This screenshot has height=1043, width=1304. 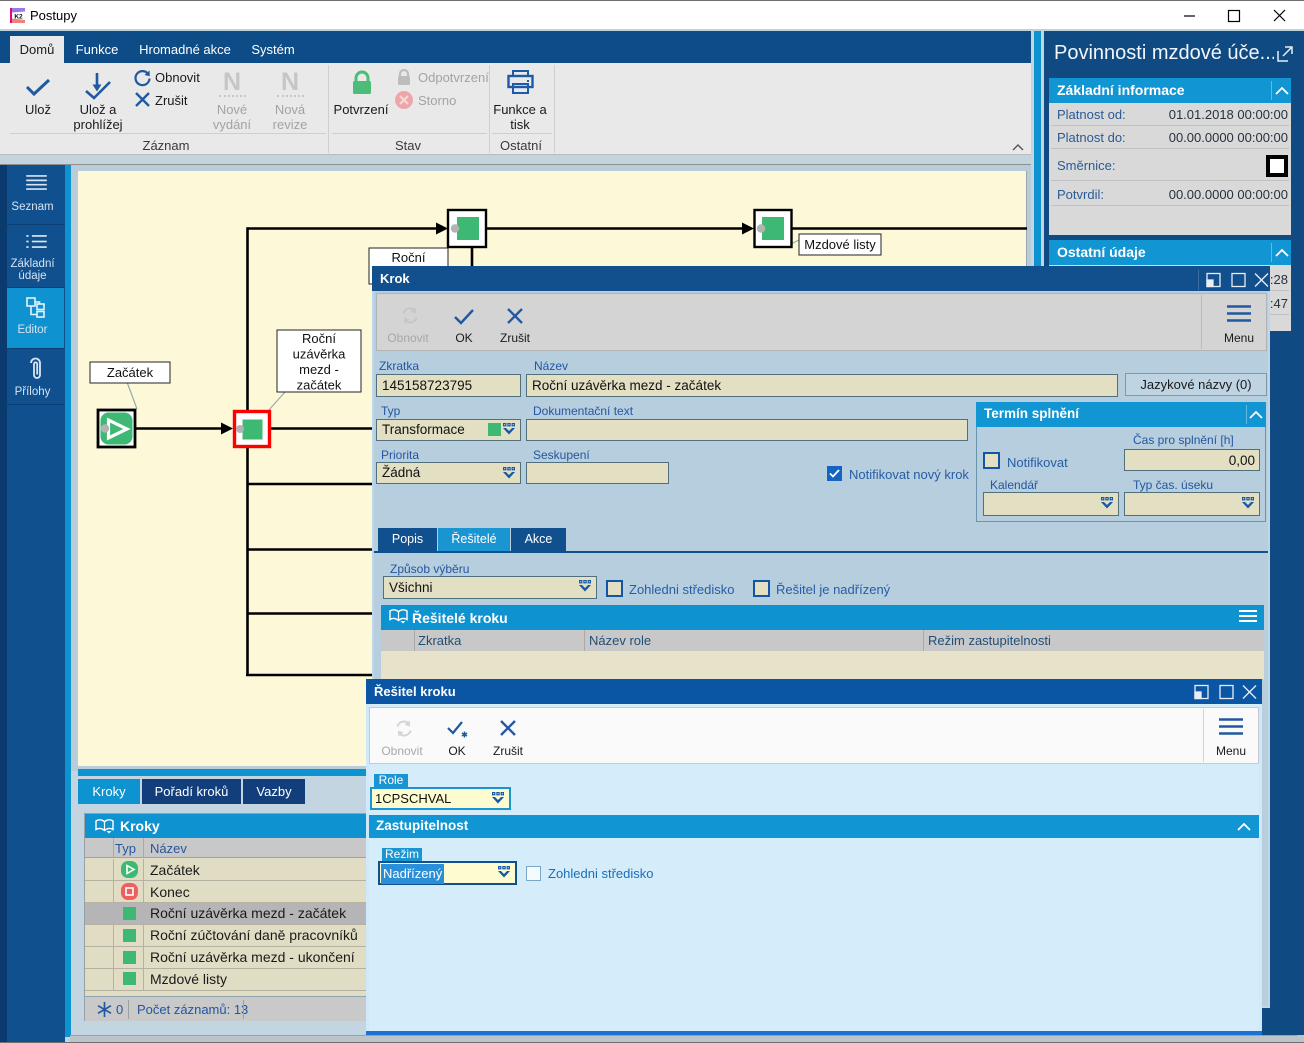 What do you see at coordinates (319, 369) in the screenshot?
I see `svg-text: mezd -` at bounding box center [319, 369].